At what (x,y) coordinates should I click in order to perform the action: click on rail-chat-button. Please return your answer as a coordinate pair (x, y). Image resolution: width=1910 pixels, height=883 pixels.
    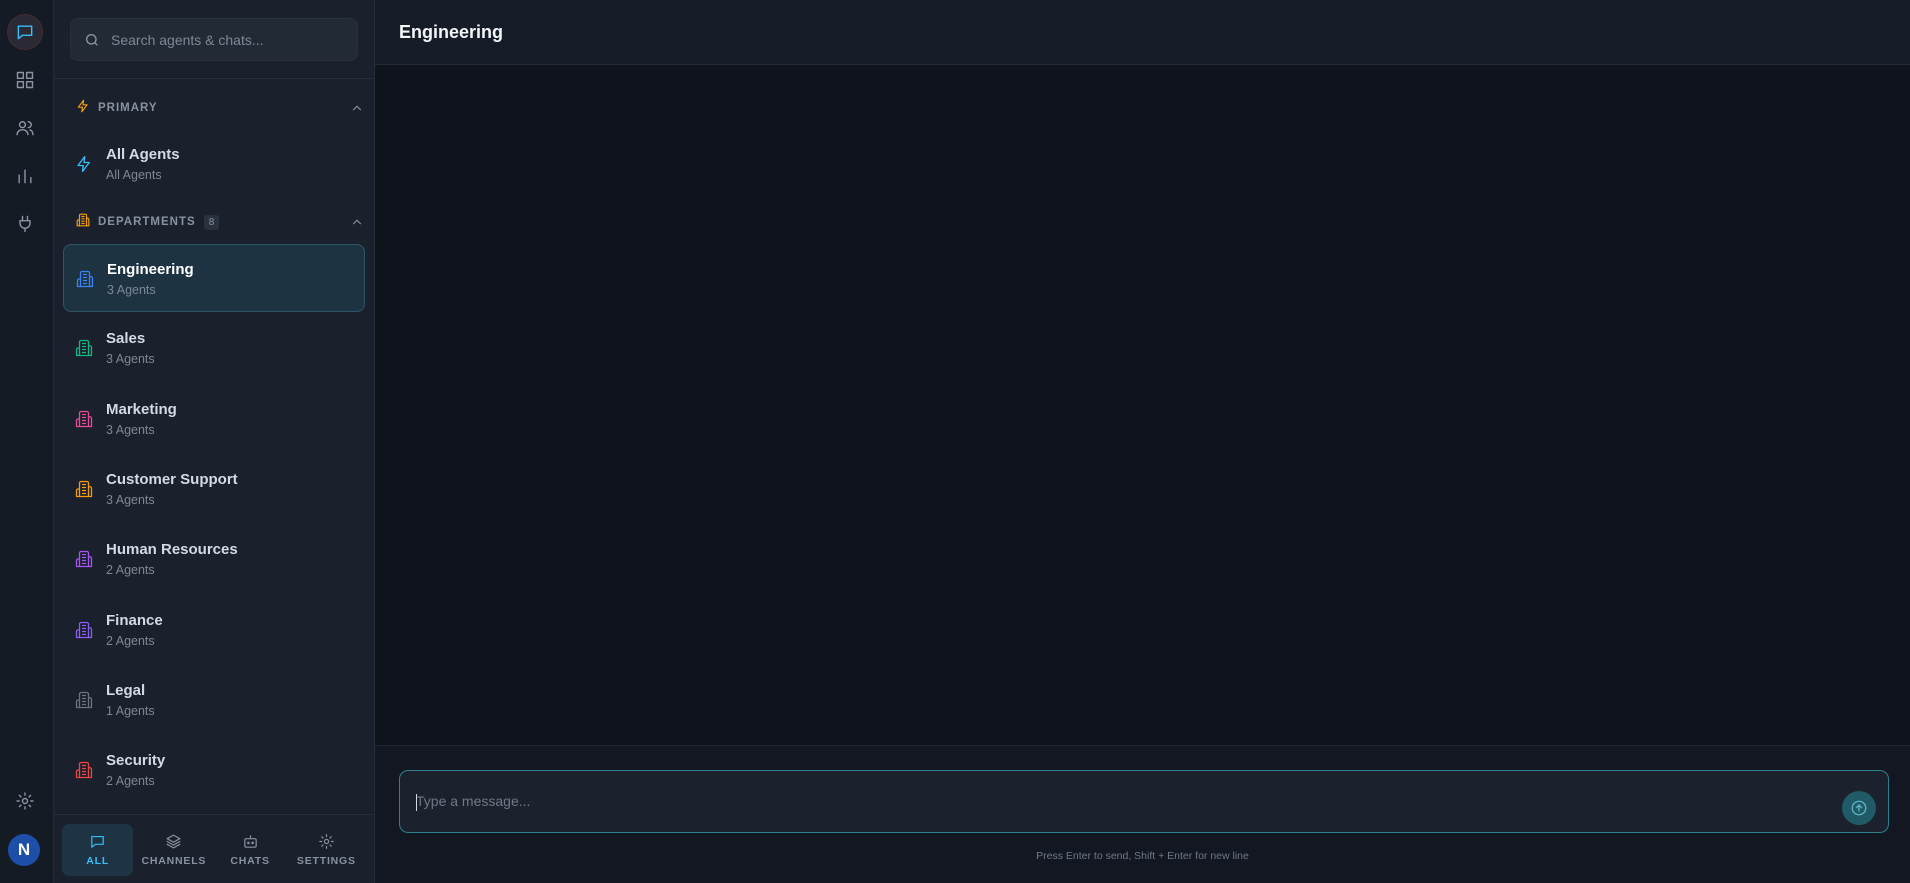
    Looking at the image, I should click on (25, 32).